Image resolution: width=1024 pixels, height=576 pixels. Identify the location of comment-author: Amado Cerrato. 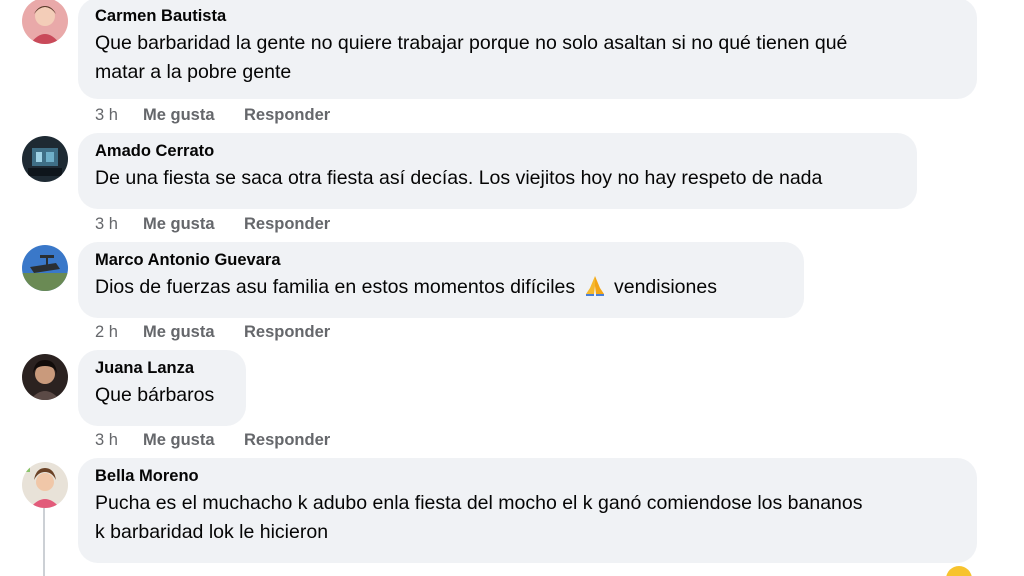
(497, 151).